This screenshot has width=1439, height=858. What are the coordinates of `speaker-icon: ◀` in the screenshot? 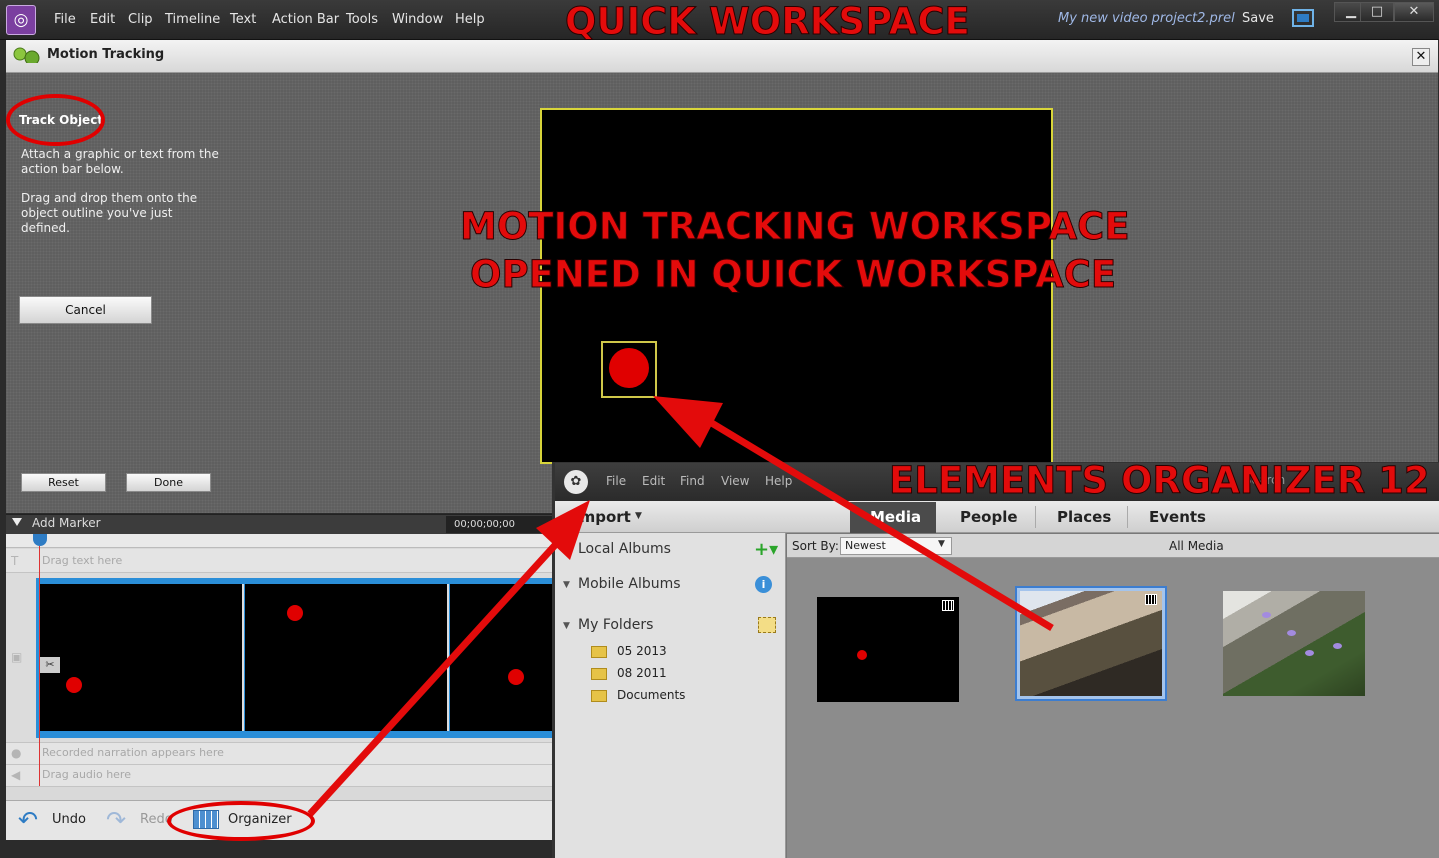 It's located at (16, 775).